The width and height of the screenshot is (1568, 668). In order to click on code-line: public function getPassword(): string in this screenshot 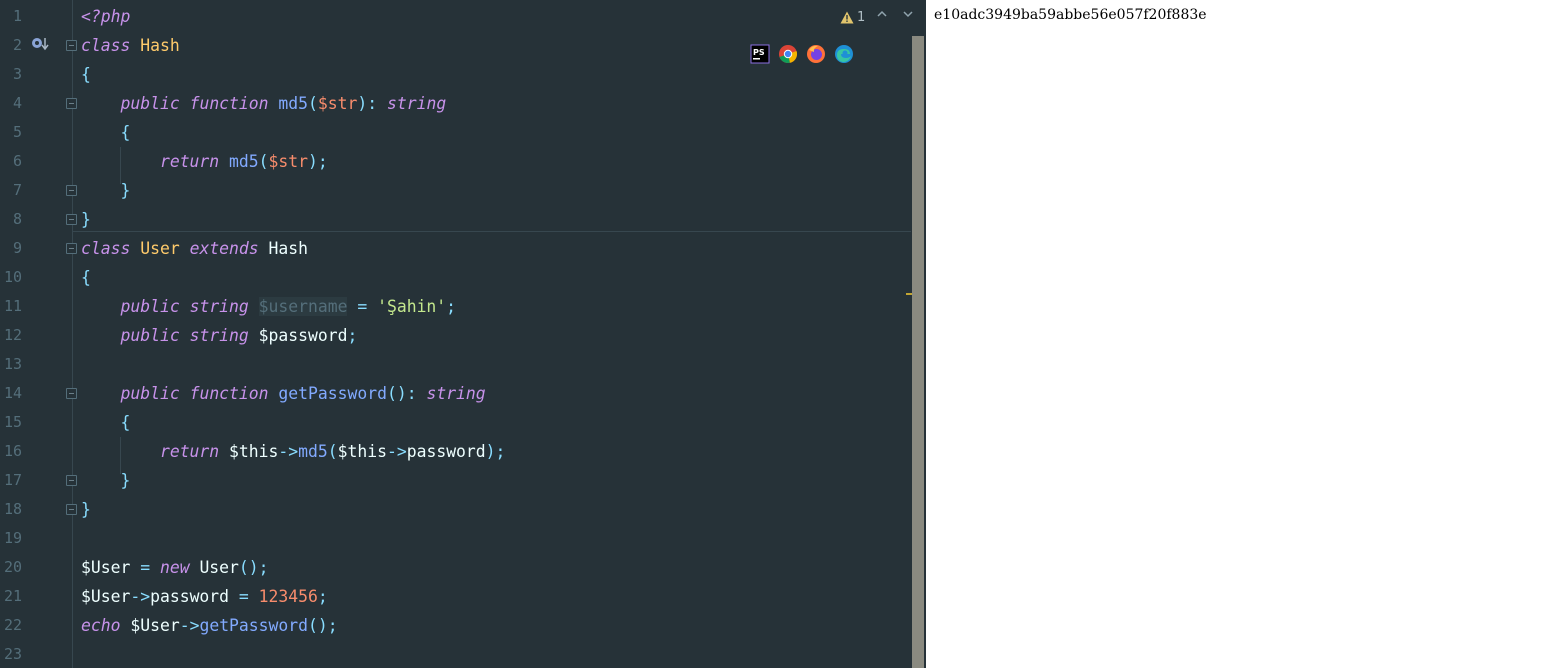, I will do `click(283, 393)`.